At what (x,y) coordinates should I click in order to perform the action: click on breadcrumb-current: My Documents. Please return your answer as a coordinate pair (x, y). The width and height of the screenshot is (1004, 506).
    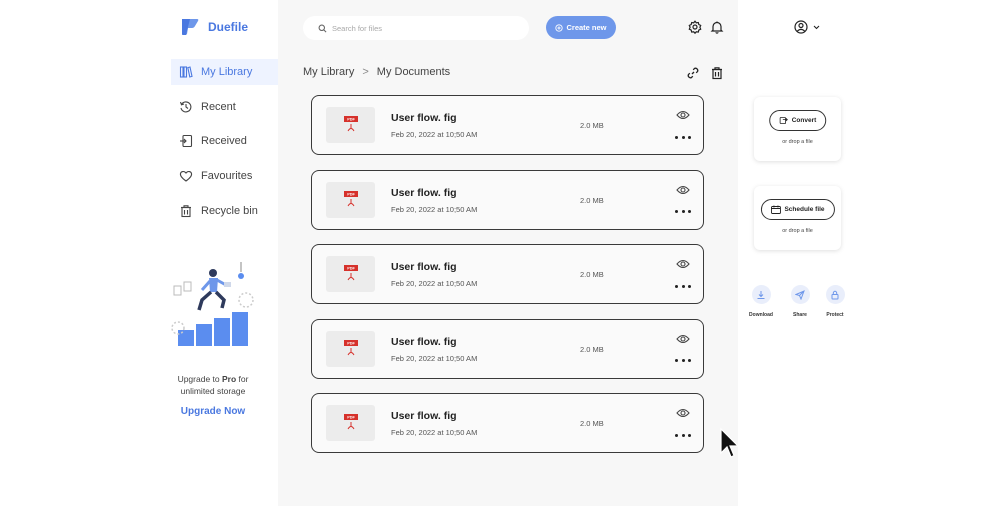
    Looking at the image, I should click on (413, 72).